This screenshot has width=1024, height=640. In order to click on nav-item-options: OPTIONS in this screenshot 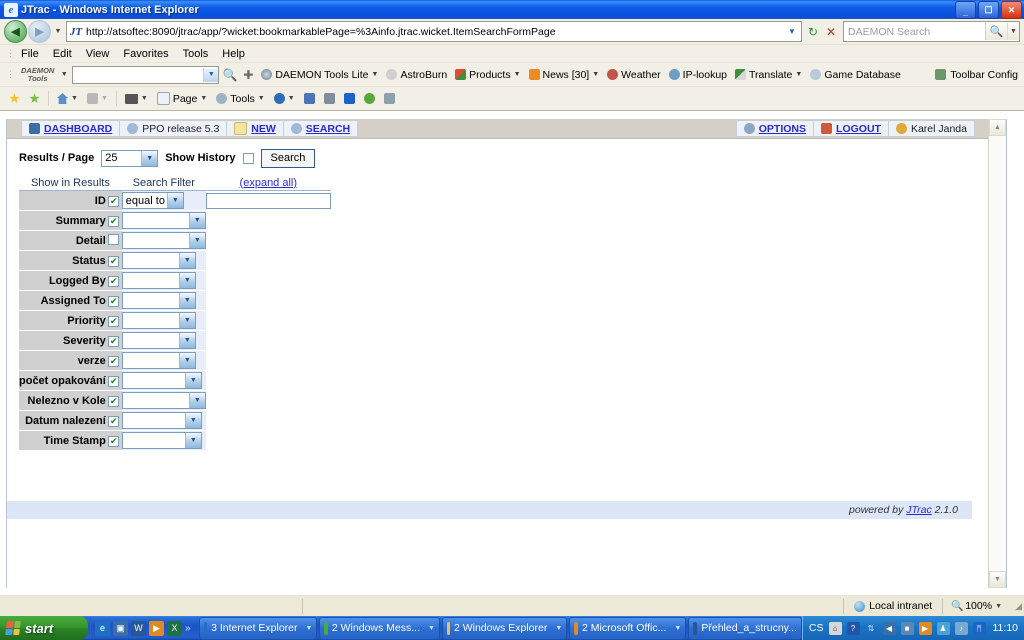, I will do `click(774, 128)`.